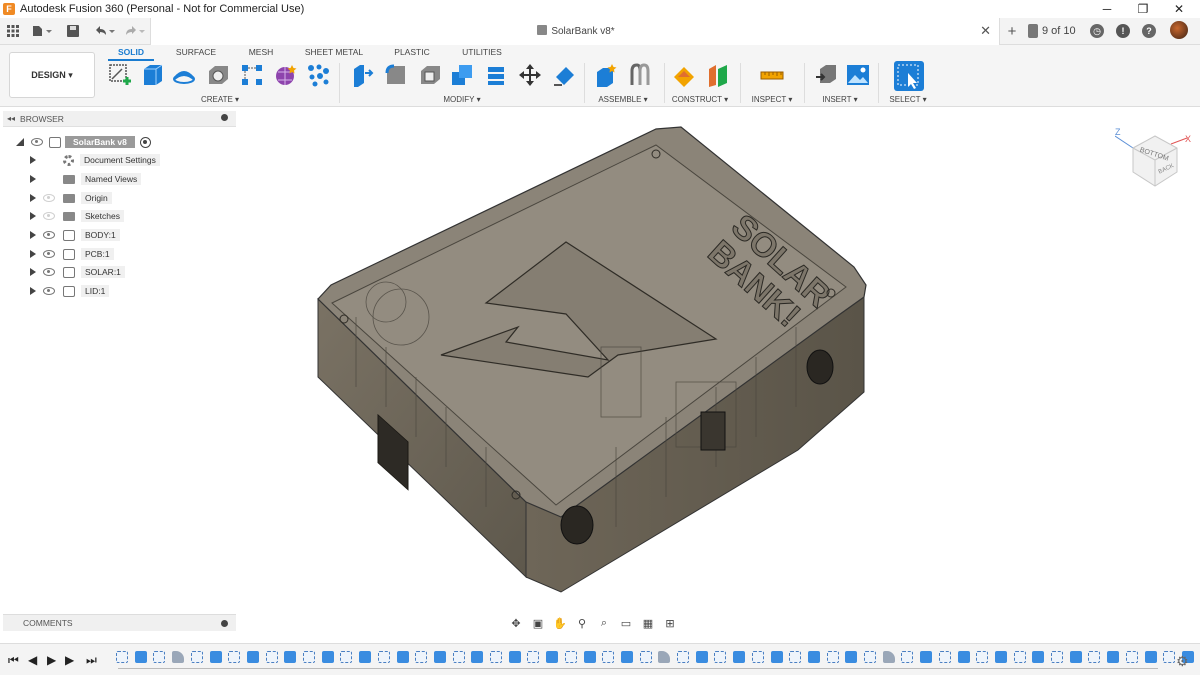 This screenshot has height=675, width=1200. Describe the element at coordinates (73, 31) in the screenshot. I see `save-icon` at that location.